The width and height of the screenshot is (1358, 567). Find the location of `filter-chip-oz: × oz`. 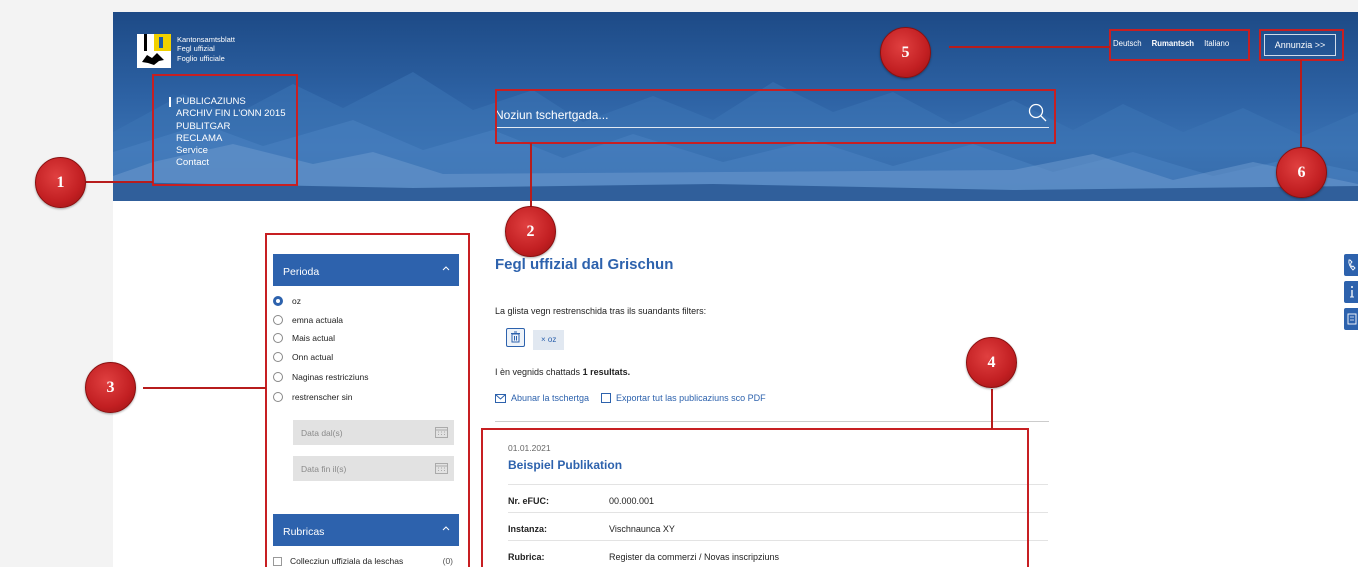

filter-chip-oz: × oz is located at coordinates (549, 340).